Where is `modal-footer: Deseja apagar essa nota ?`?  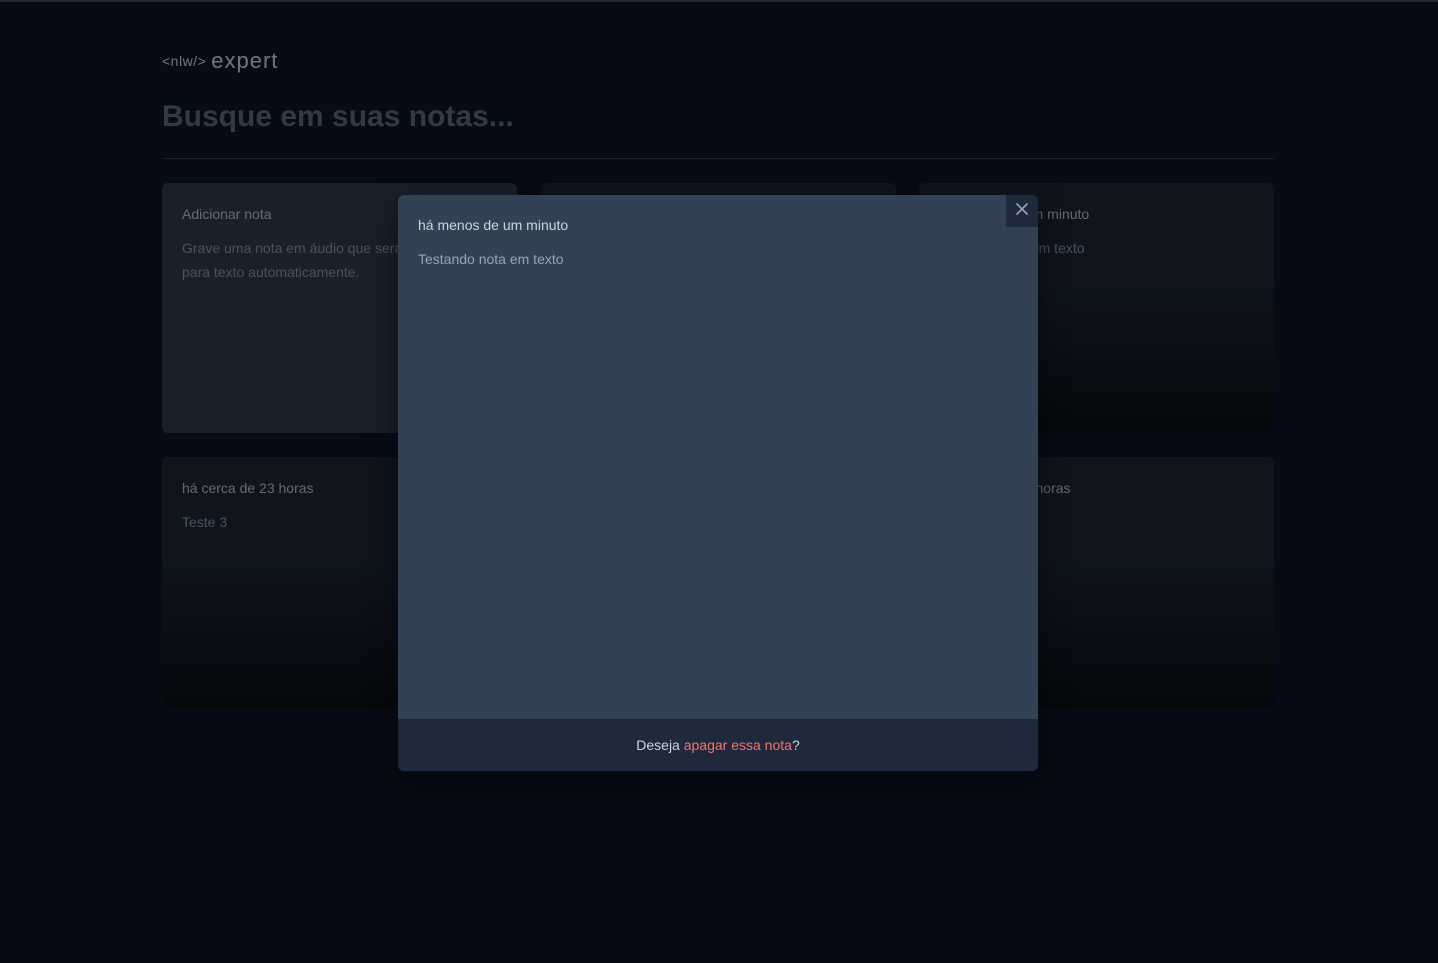
modal-footer: Deseja apagar essa nota ? is located at coordinates (718, 745).